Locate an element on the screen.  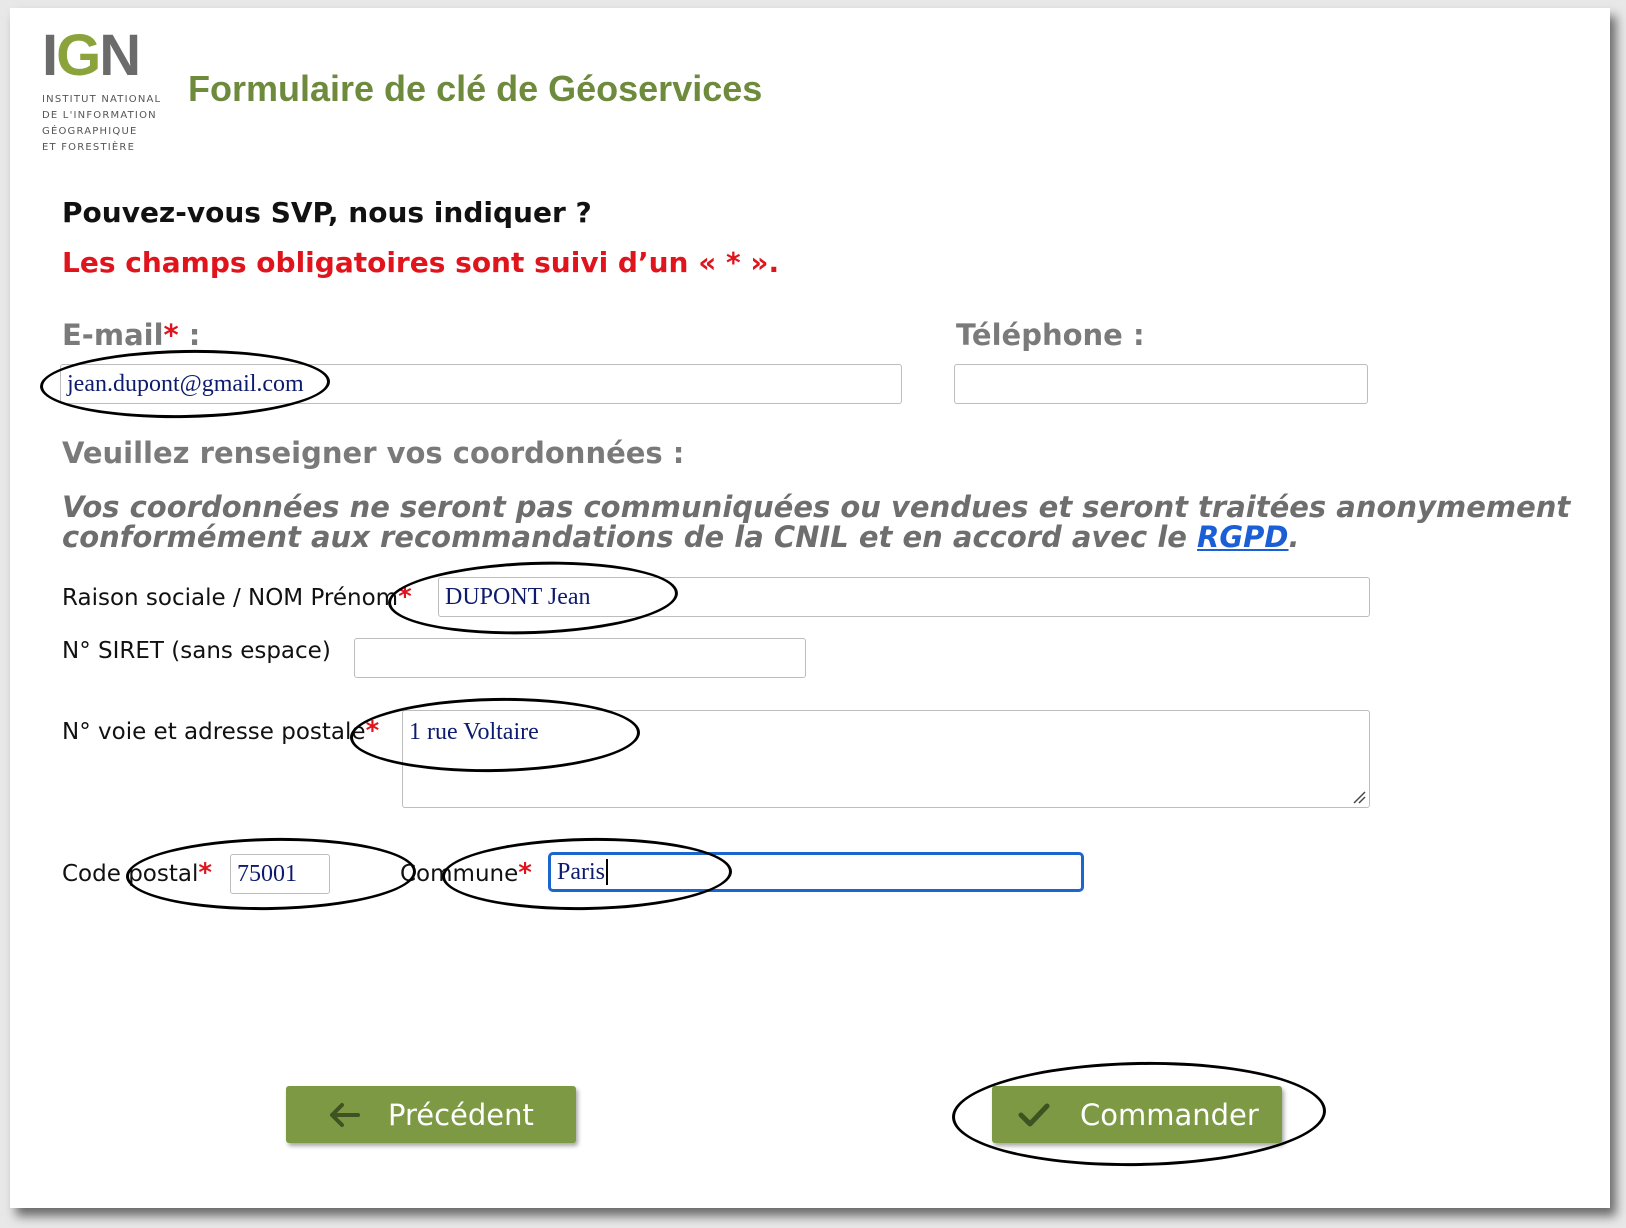
logo-mark: IGN is located at coordinates (91, 55).